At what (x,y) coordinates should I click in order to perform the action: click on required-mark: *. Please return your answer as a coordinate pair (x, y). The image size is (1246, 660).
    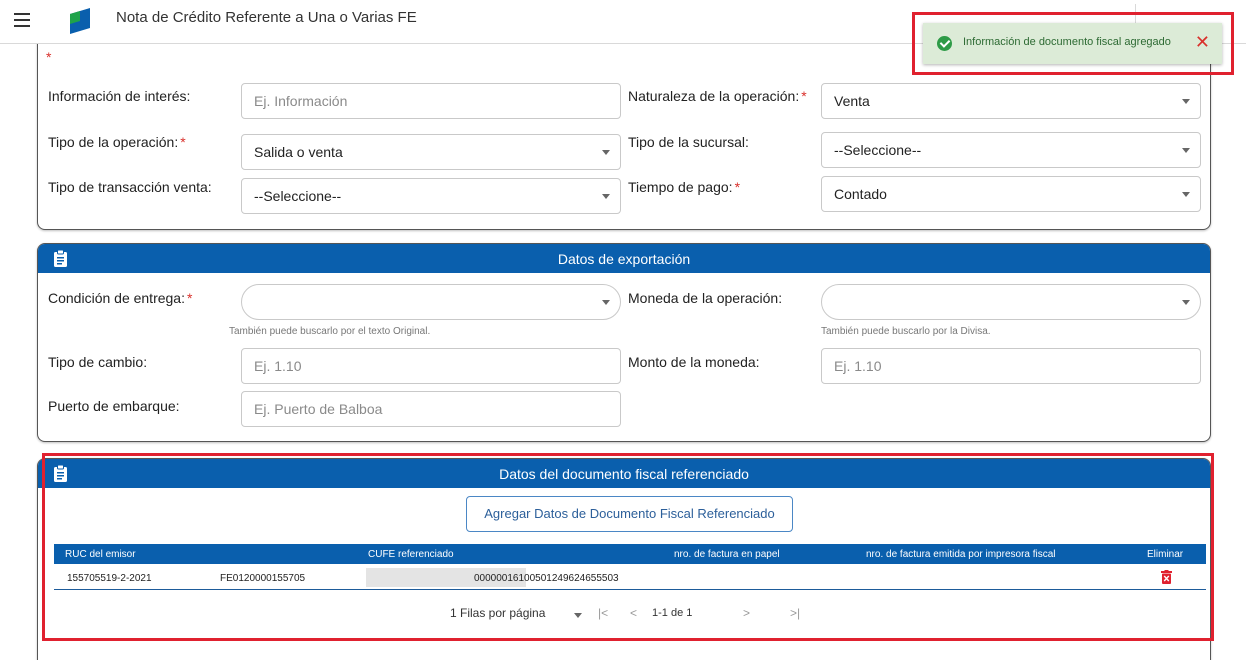
    Looking at the image, I should click on (49, 57).